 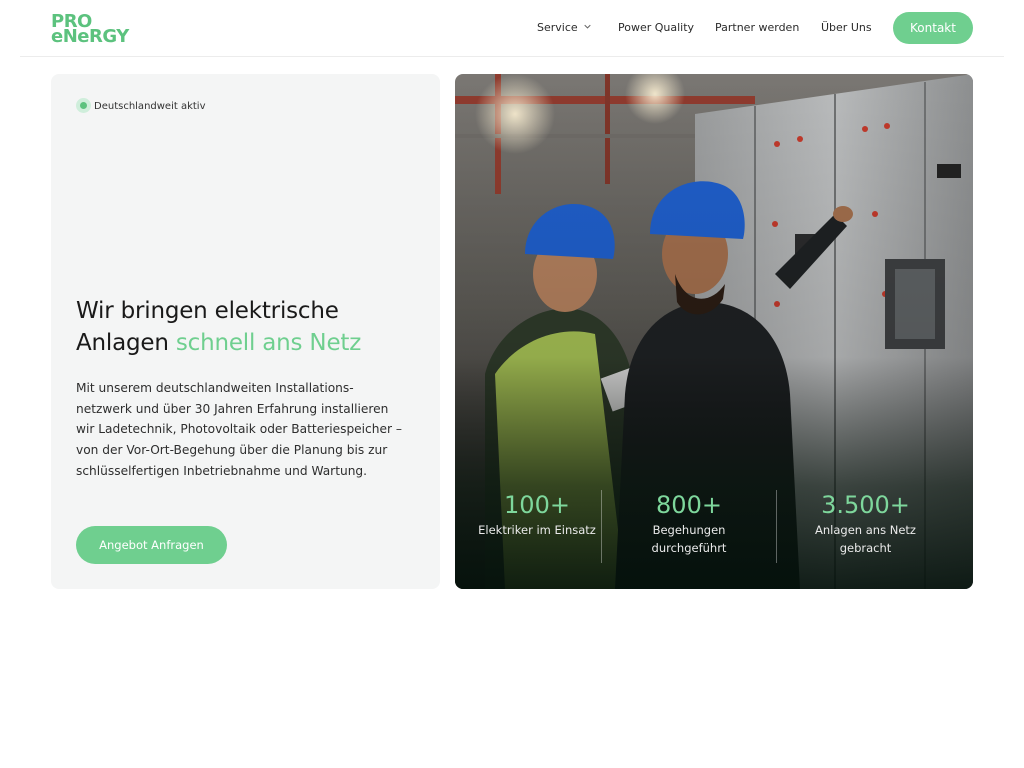 What do you see at coordinates (689, 505) in the screenshot?
I see `stat-value: 800+` at bounding box center [689, 505].